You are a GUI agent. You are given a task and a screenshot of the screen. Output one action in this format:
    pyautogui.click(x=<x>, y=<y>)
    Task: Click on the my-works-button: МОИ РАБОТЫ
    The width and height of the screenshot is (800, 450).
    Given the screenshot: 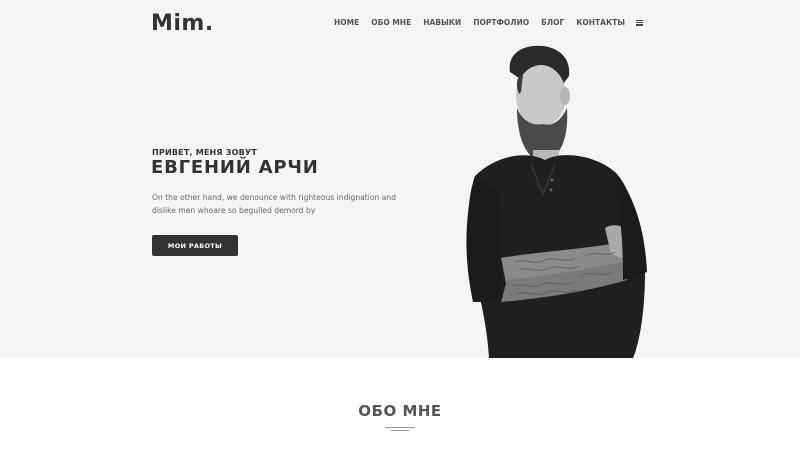 What is the action you would take?
    pyautogui.click(x=195, y=245)
    